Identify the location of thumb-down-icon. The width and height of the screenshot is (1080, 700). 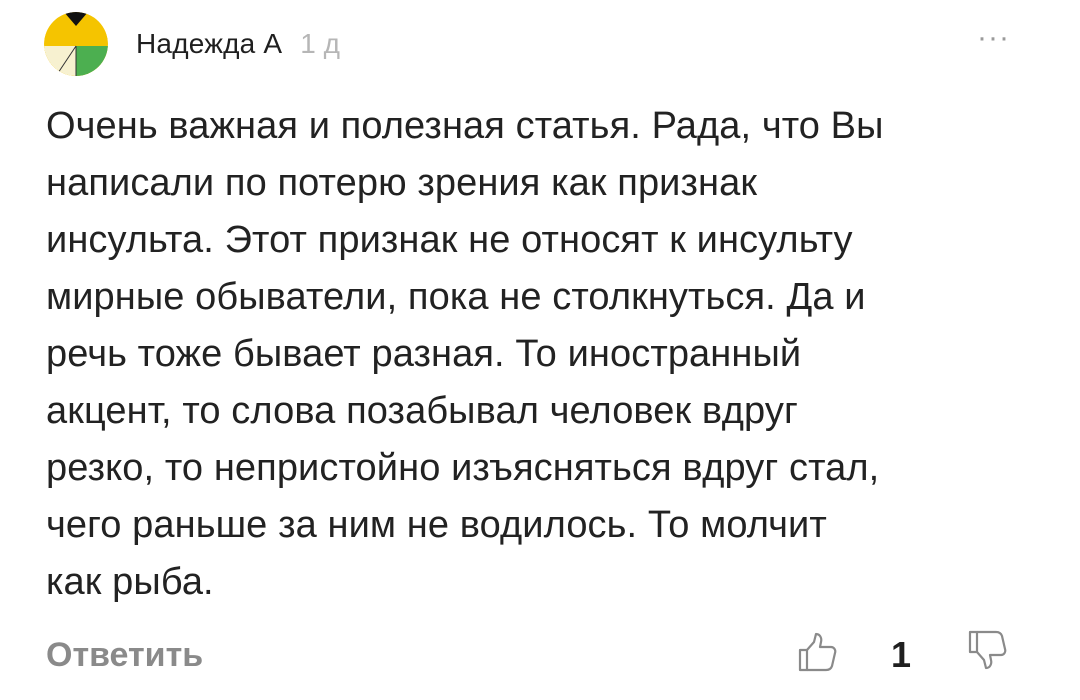
(988, 650).